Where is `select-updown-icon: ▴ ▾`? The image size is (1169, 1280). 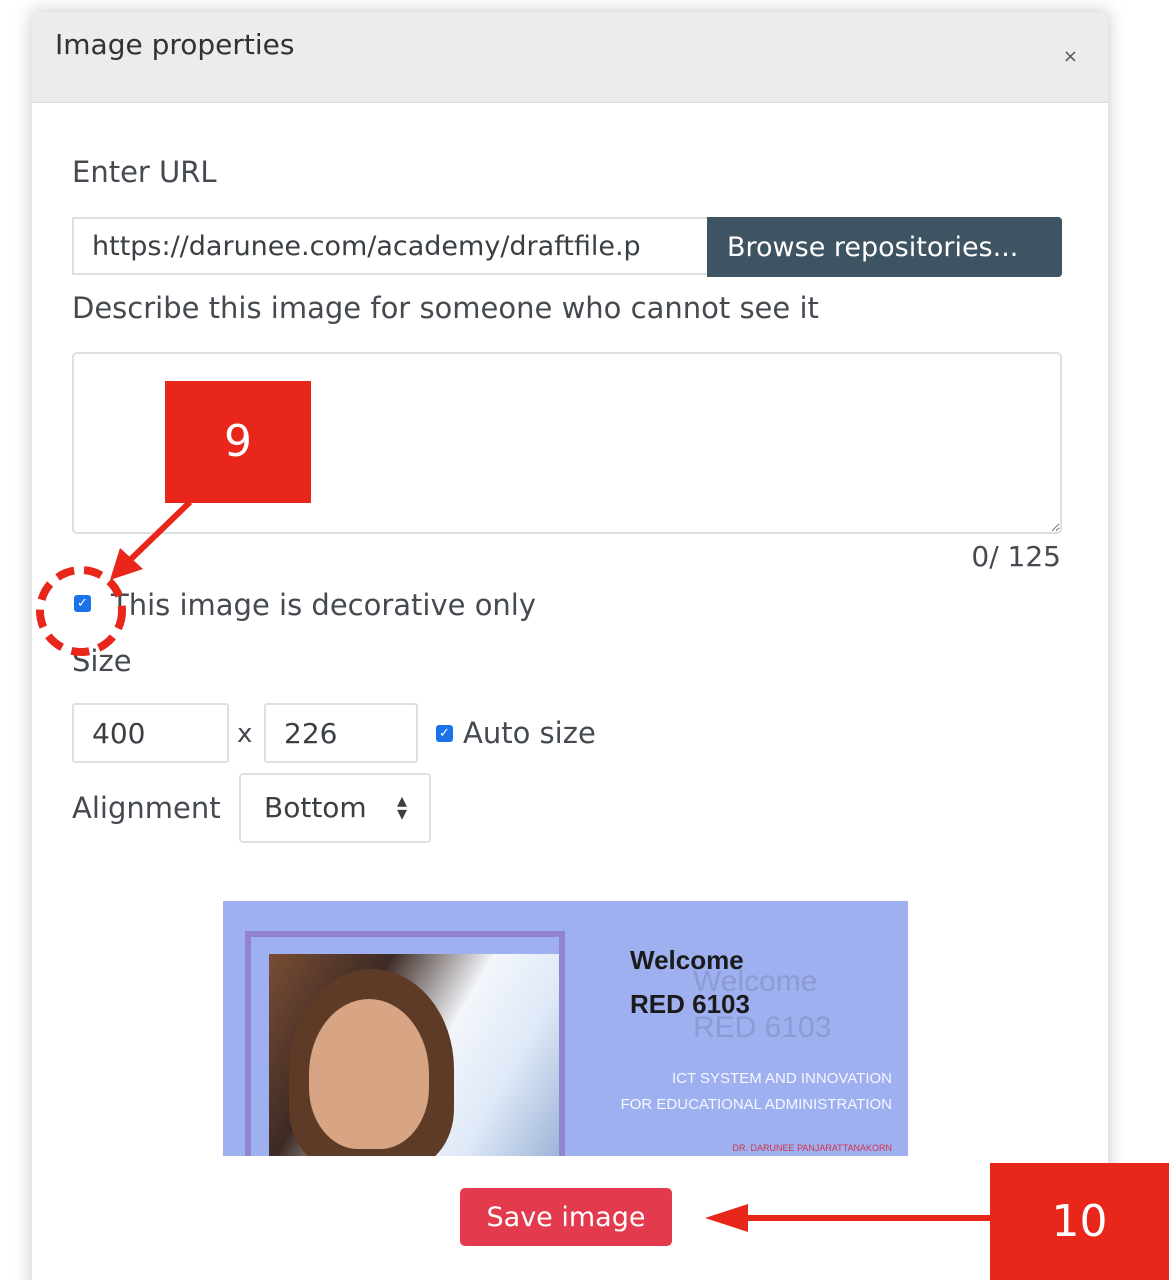 select-updown-icon: ▴ ▾ is located at coordinates (401, 806).